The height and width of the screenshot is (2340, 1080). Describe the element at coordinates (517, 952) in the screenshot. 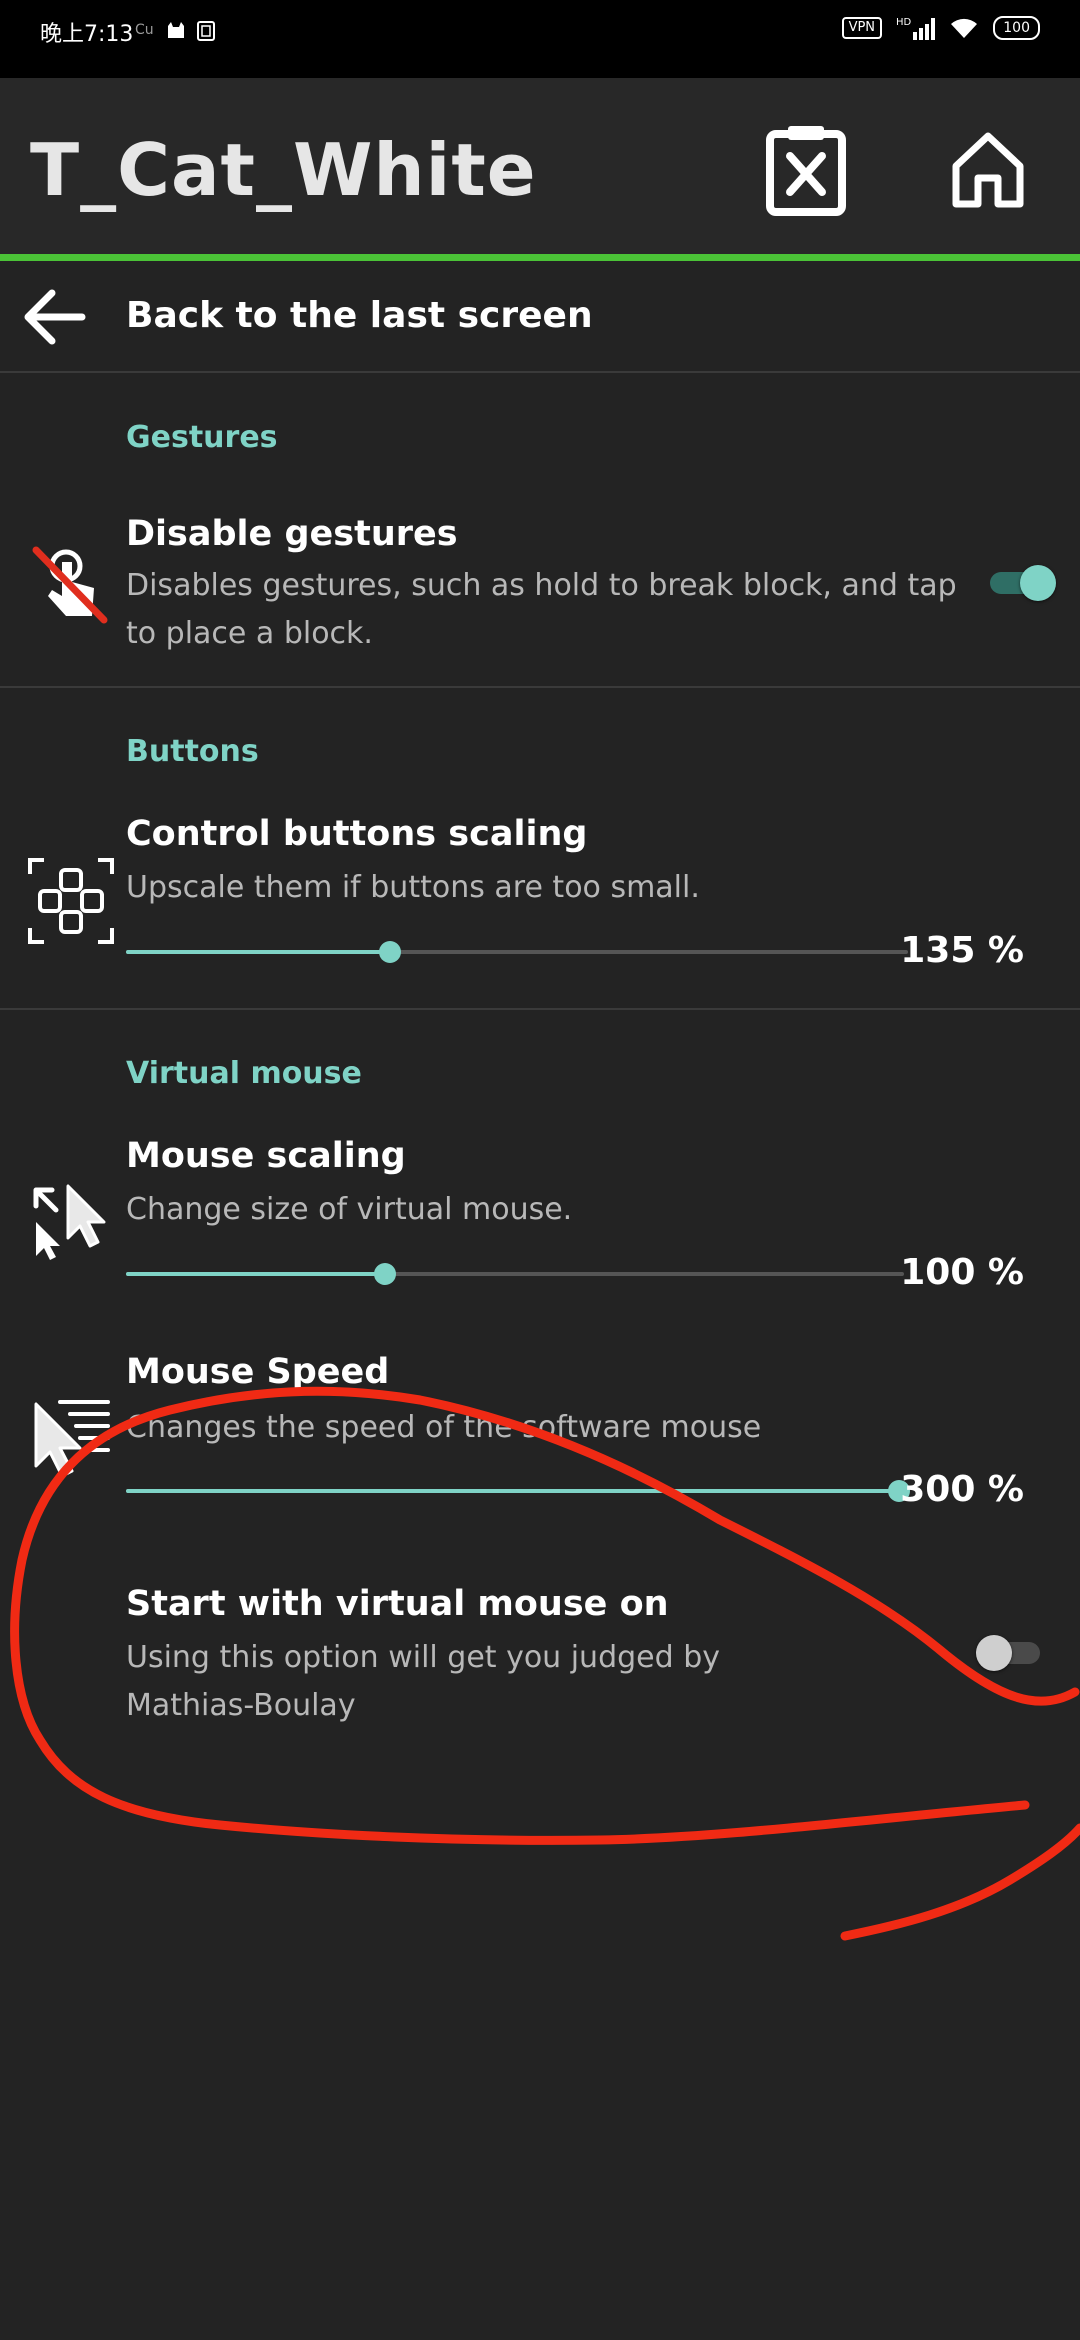

I see `control-scaling-slider` at that location.